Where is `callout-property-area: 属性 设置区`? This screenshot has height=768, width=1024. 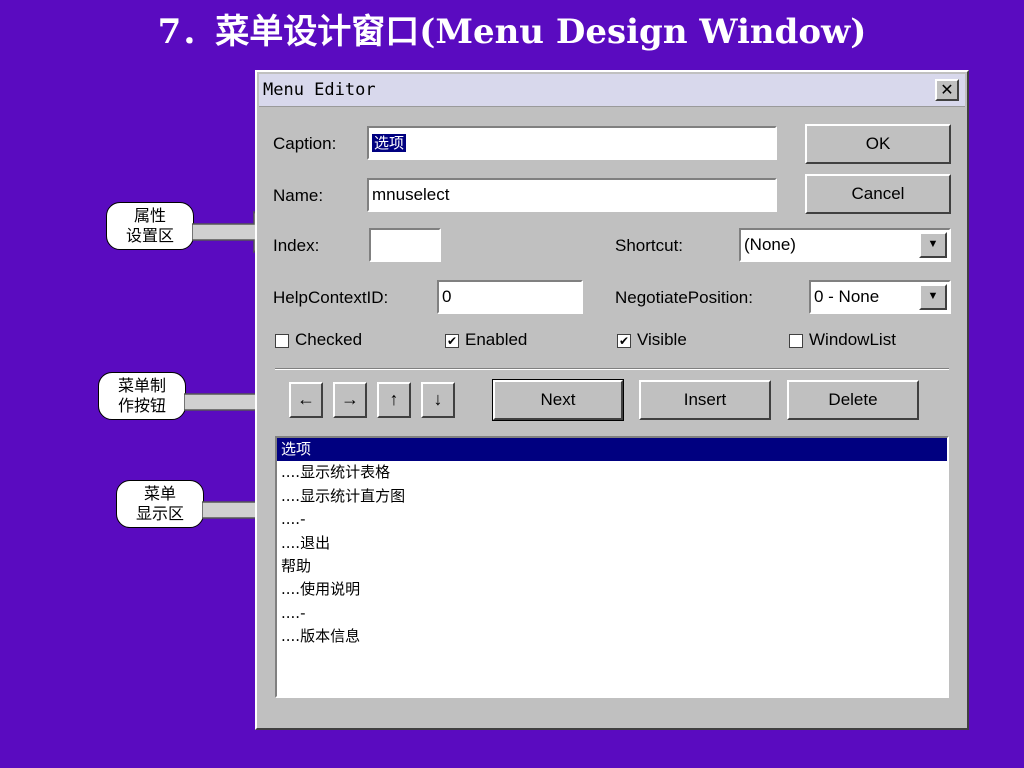
callout-property-area: 属性 设置区 is located at coordinates (150, 226).